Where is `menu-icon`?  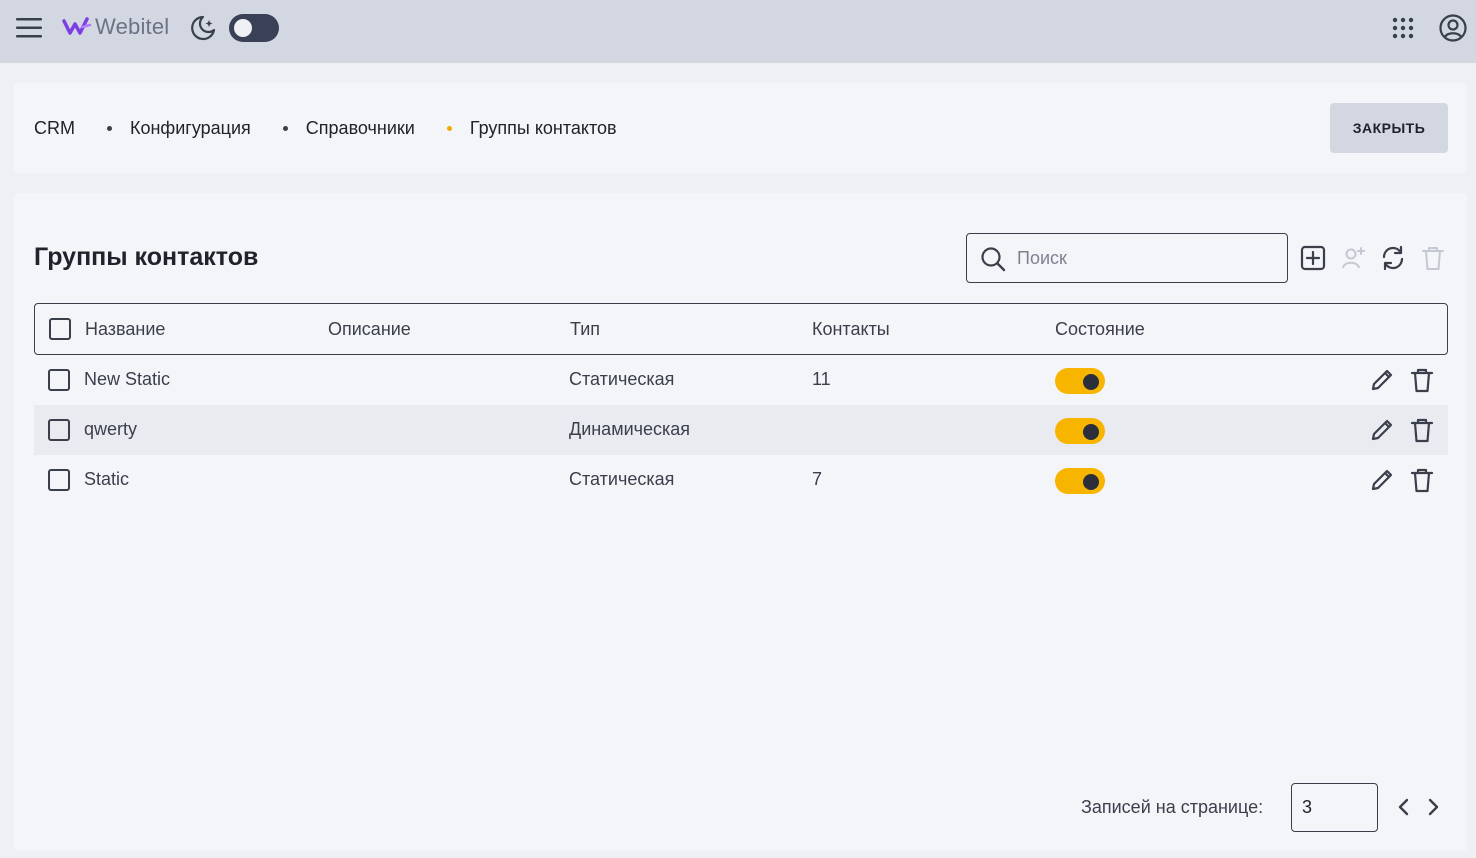 menu-icon is located at coordinates (29, 28).